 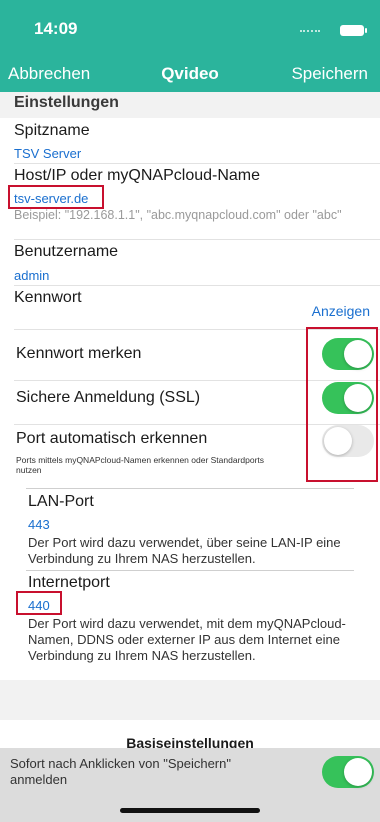 I want to click on navigation-bar: Abbrechen Qvideo Speichern, so click(x=190, y=74).